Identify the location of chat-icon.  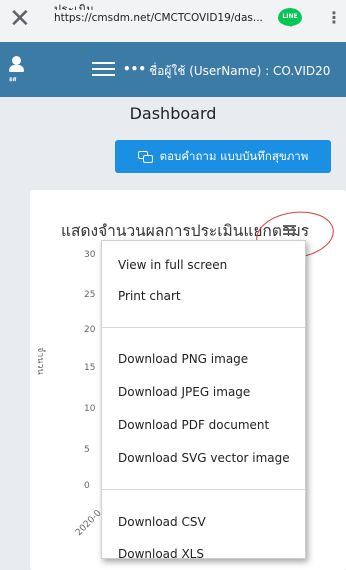
(145, 157).